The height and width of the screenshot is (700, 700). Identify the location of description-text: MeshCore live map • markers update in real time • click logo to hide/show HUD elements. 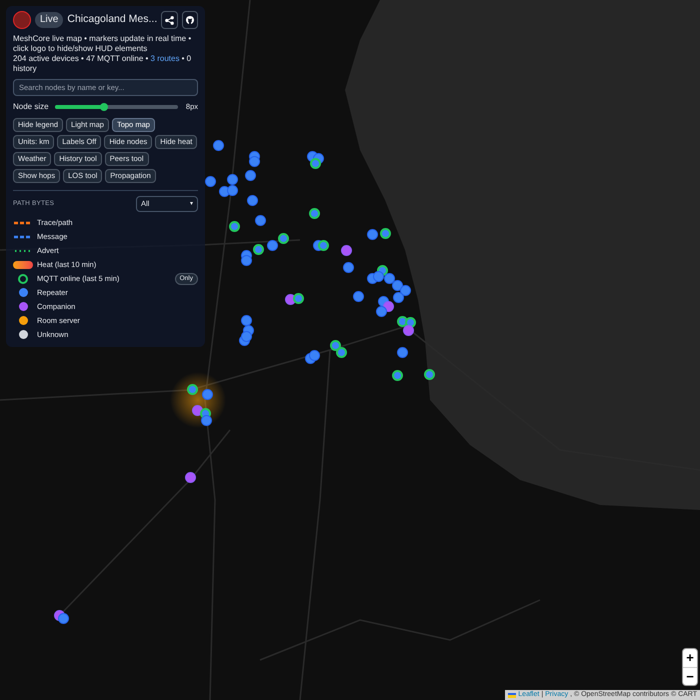
(102, 44).